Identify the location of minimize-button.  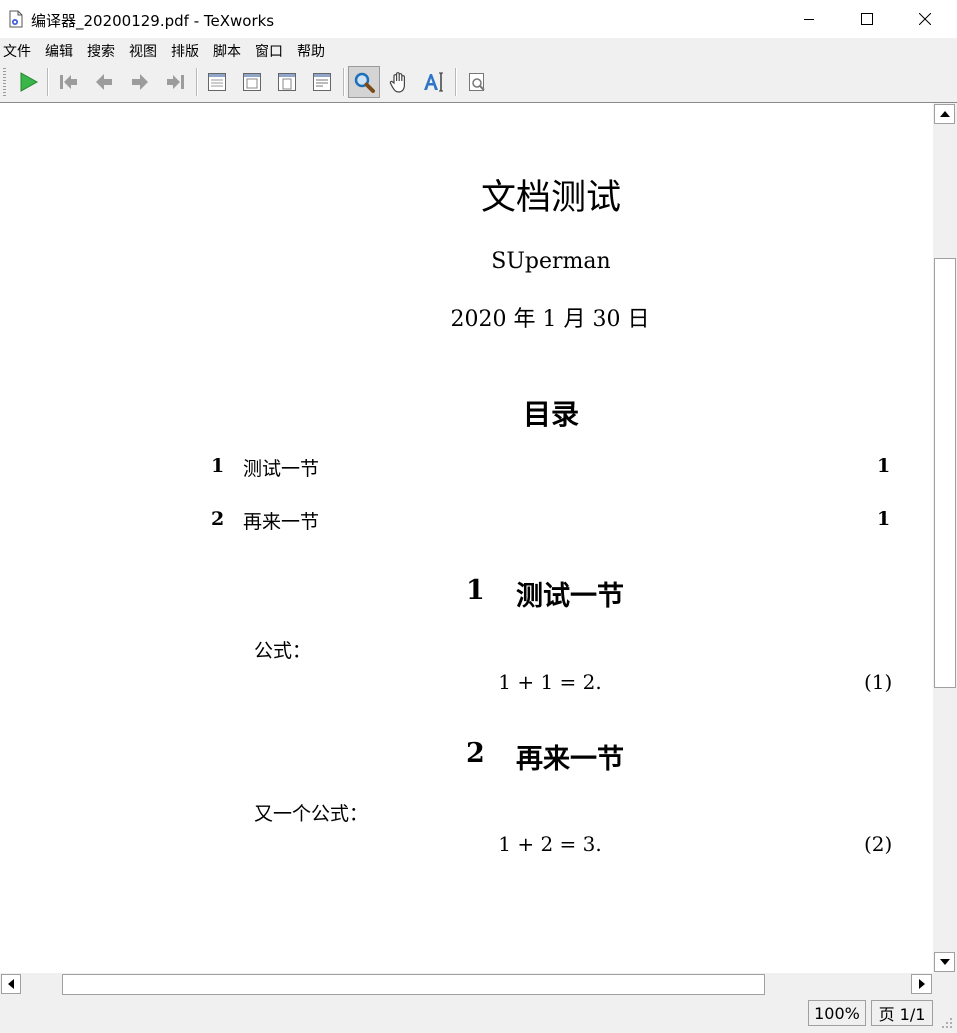
(809, 19).